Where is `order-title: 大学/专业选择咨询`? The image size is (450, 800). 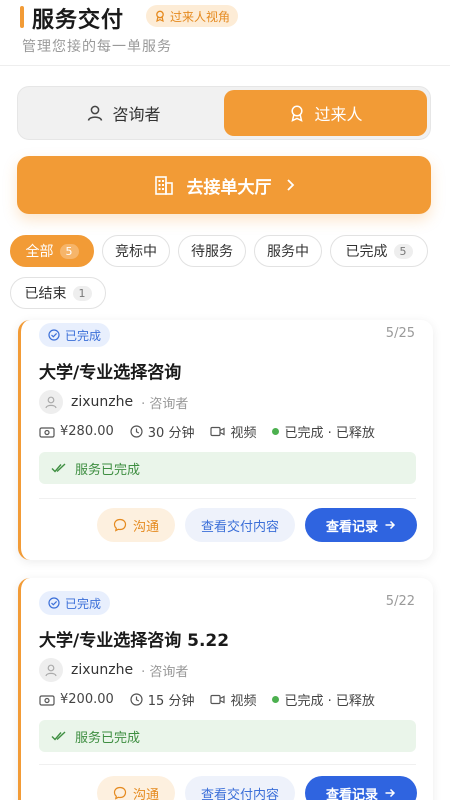 order-title: 大学/专业选择咨询 is located at coordinates (110, 373).